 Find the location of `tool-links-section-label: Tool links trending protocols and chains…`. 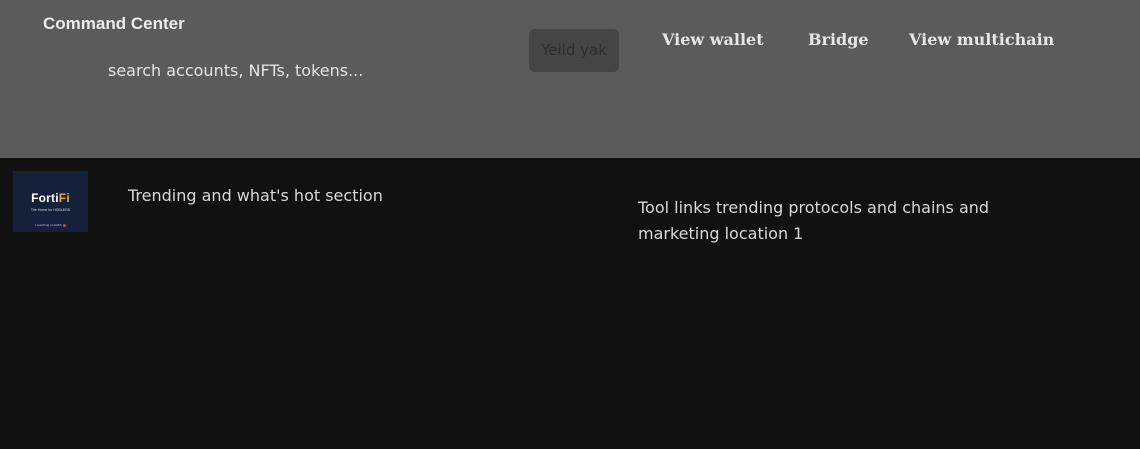

tool-links-section-label: Tool links trending protocols and chains… is located at coordinates (814, 220).